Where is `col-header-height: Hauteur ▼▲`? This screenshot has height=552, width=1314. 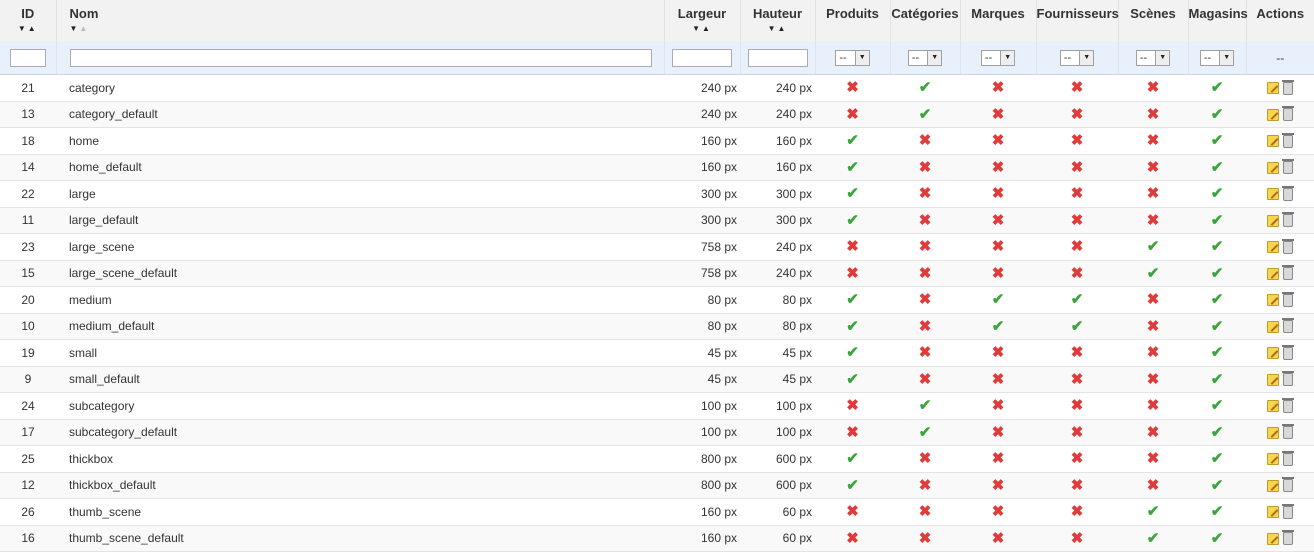 col-header-height: Hauteur ▼▲ is located at coordinates (778, 20).